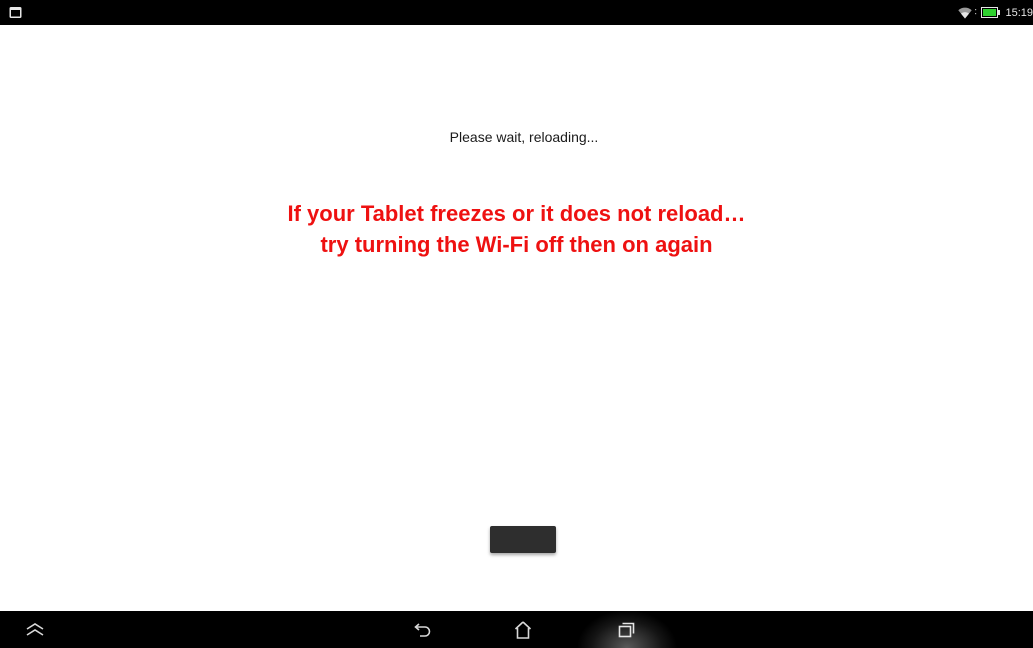 Image resolution: width=1033 pixels, height=648 pixels. I want to click on recent-apps-button, so click(627, 629).